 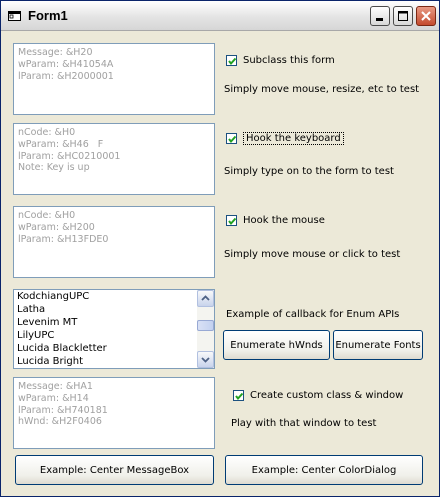 I want to click on center-messagebox-button: Example: Center MessageBox, so click(x=114, y=470).